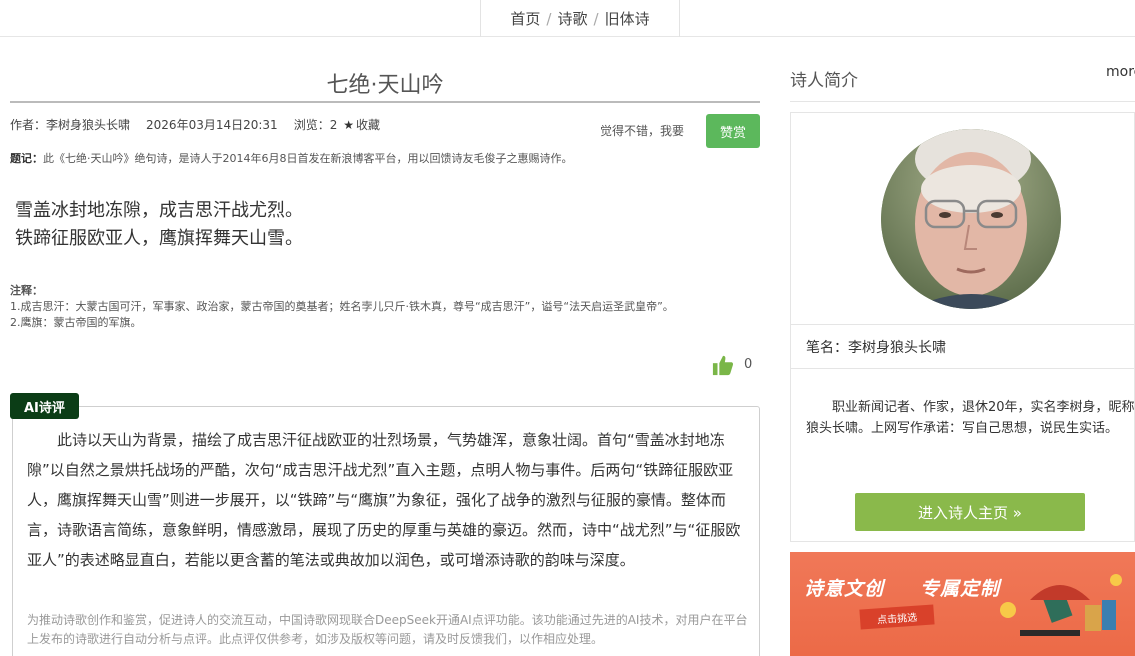  I want to click on breadcrumb-category: 旧体诗, so click(627, 18).